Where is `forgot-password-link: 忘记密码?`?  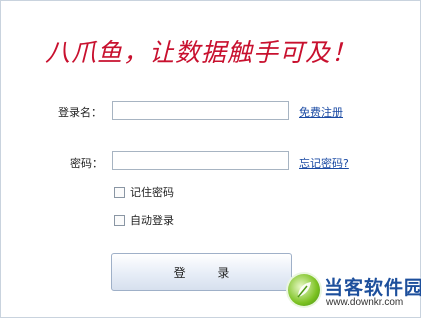
forgot-password-link: 忘记密码? is located at coordinates (324, 163).